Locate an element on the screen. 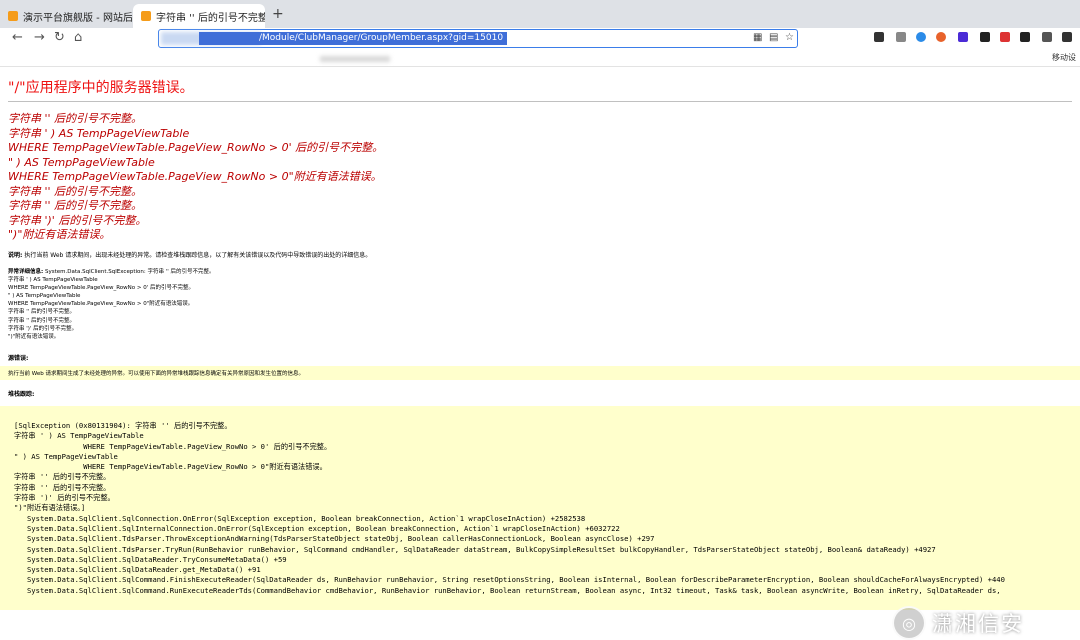 The image size is (1080, 640). divider is located at coordinates (540, 101).